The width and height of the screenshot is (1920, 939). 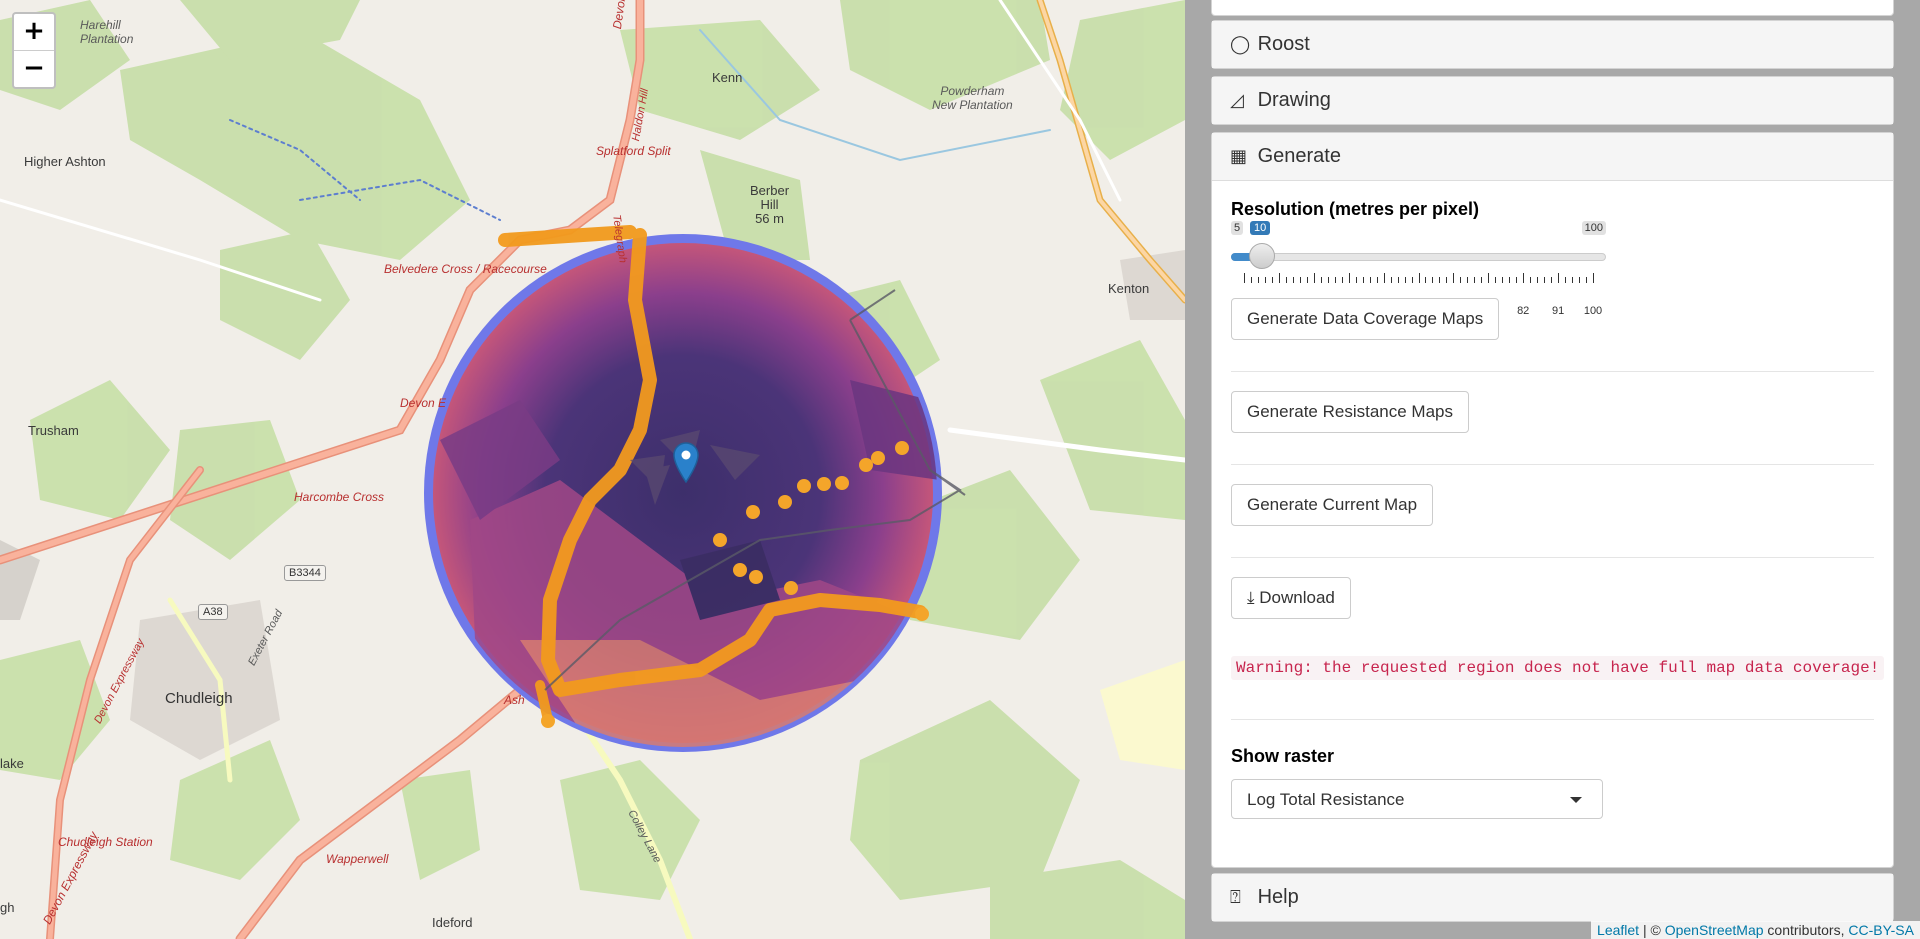 I want to click on map-label: Splatford Split, so click(x=633, y=151).